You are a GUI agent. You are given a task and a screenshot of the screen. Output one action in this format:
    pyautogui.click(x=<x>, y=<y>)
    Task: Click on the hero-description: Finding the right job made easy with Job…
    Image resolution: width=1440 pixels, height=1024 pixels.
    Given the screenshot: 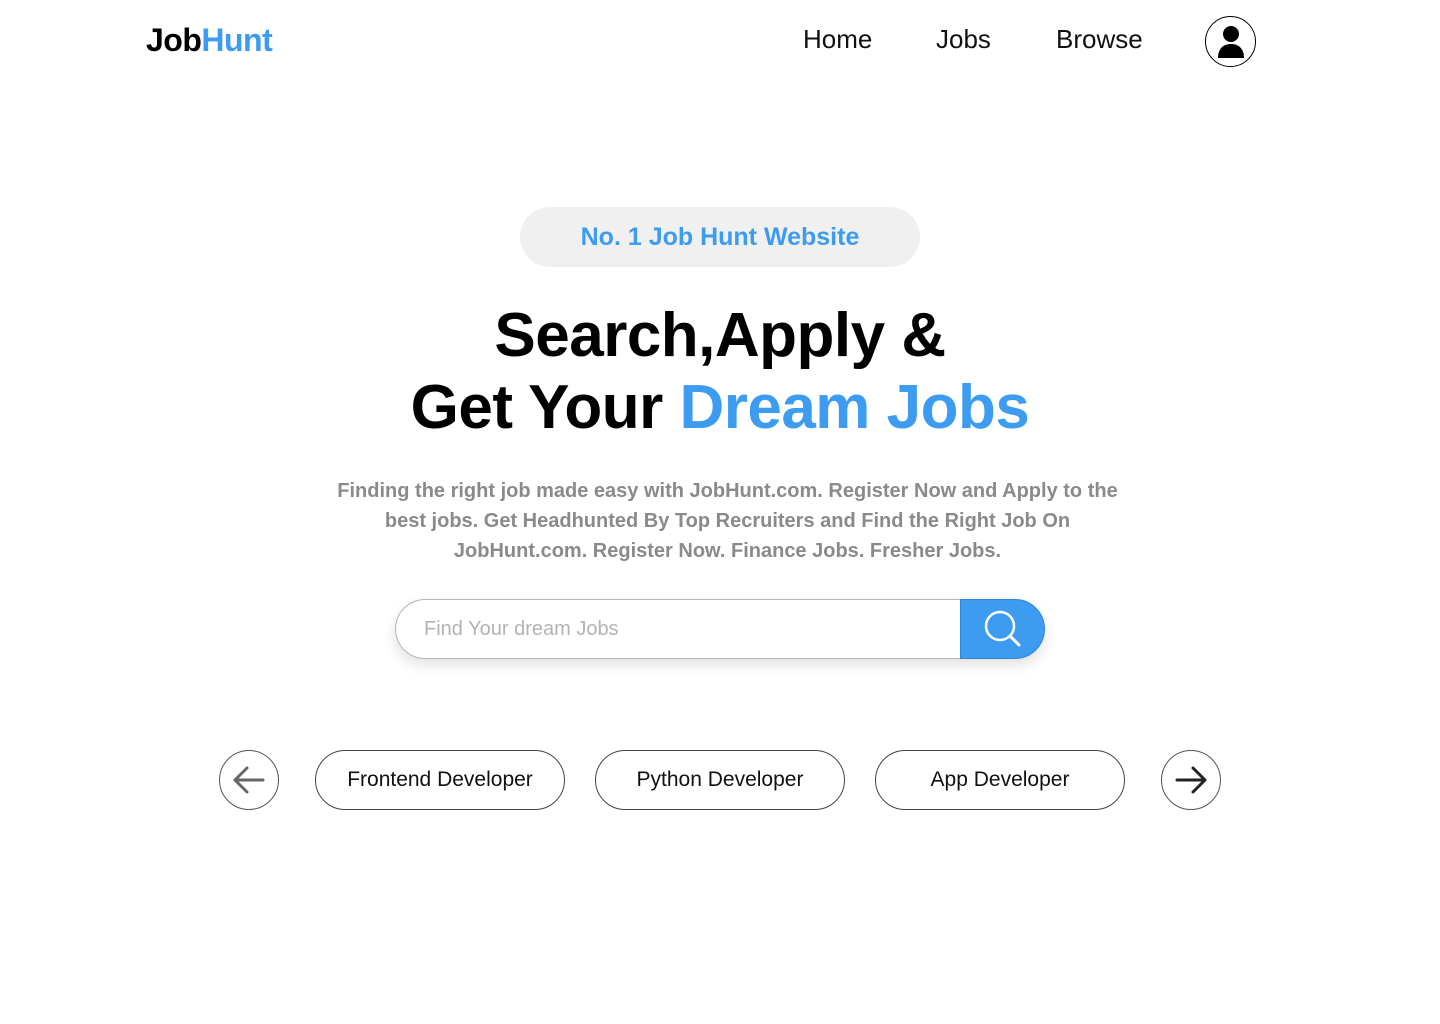 What is the action you would take?
    pyautogui.click(x=727, y=521)
    